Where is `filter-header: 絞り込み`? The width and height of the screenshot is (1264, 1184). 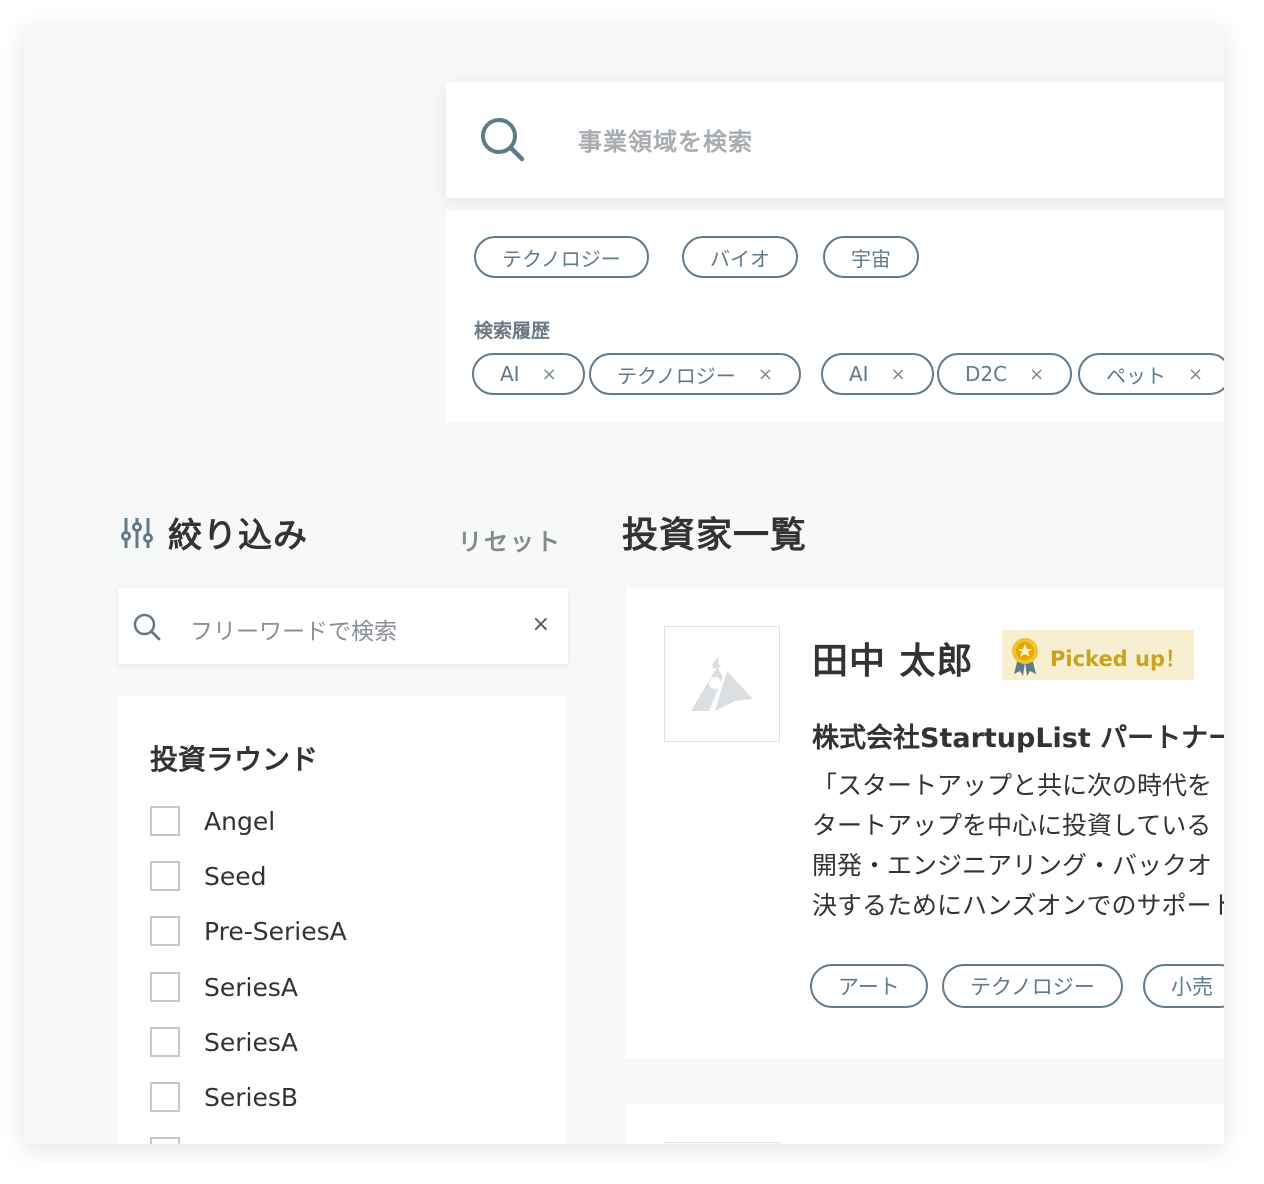
filter-header: 絞り込み is located at coordinates (214, 532).